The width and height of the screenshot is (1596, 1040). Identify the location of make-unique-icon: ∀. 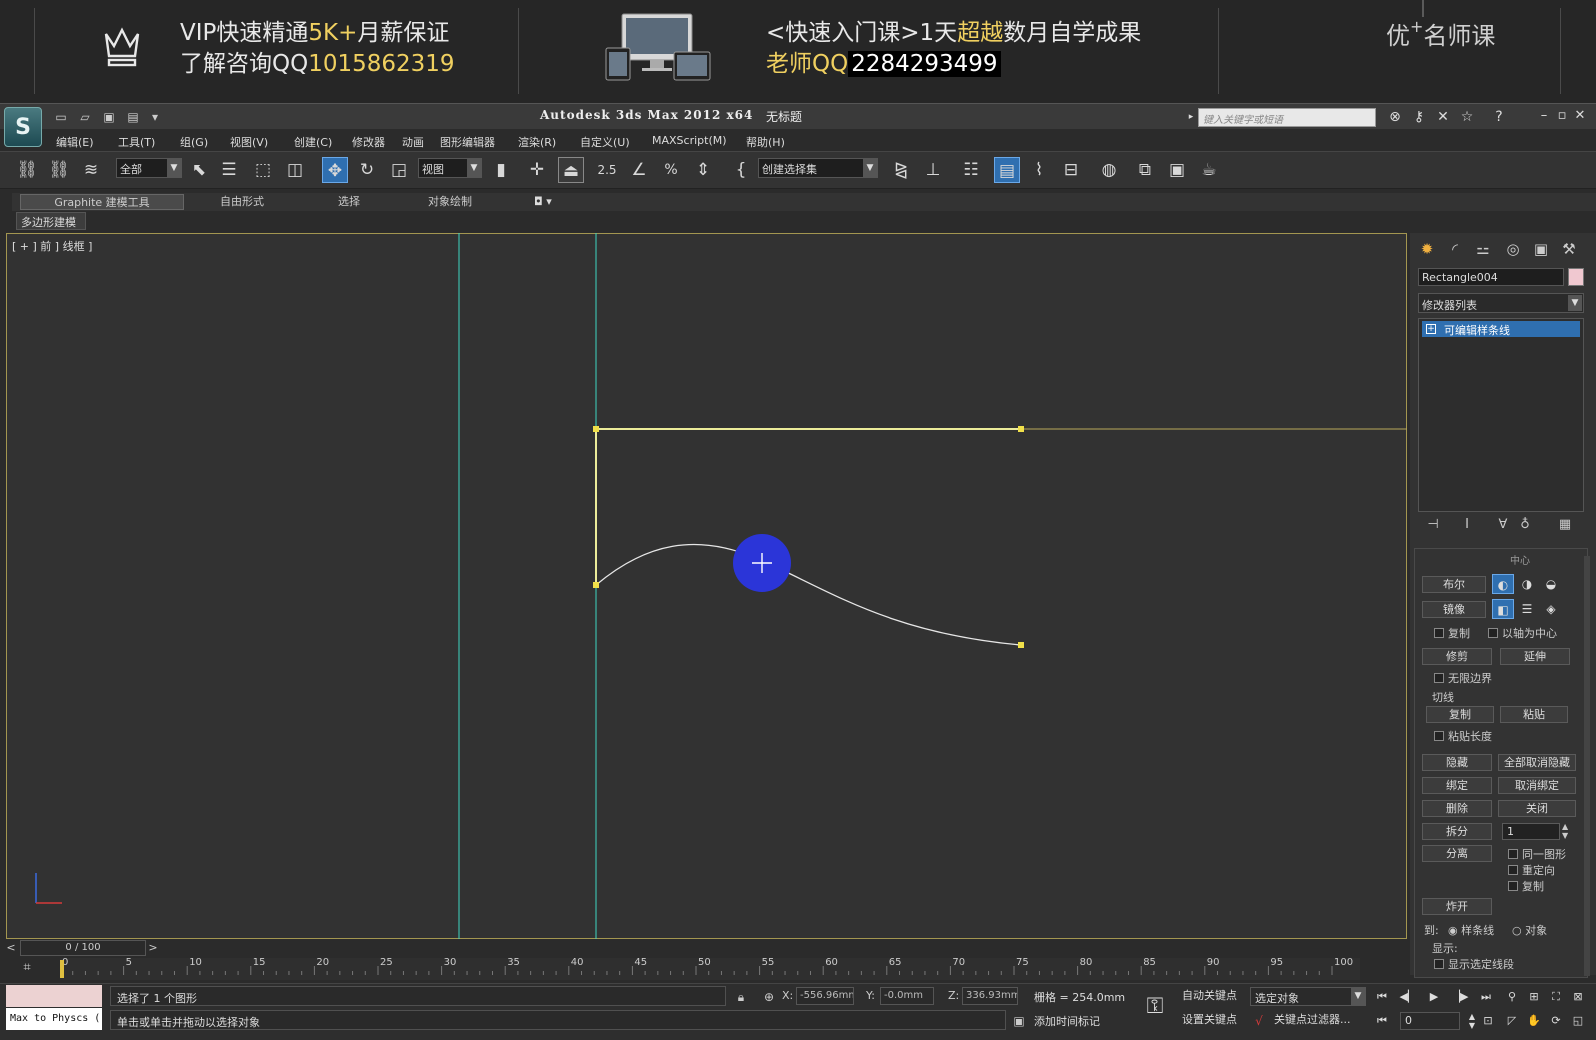
(1503, 525).